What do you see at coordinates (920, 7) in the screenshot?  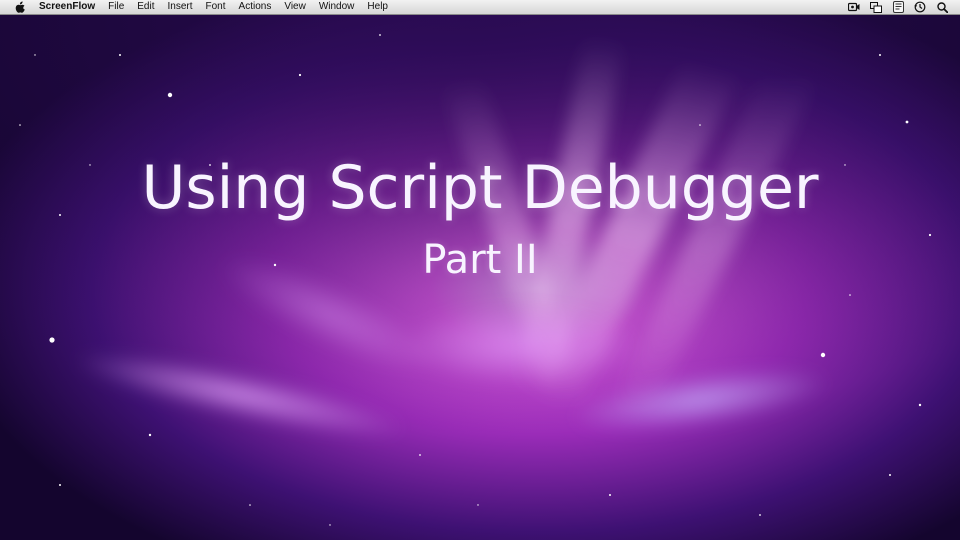 I see `time-machine-icon` at bounding box center [920, 7].